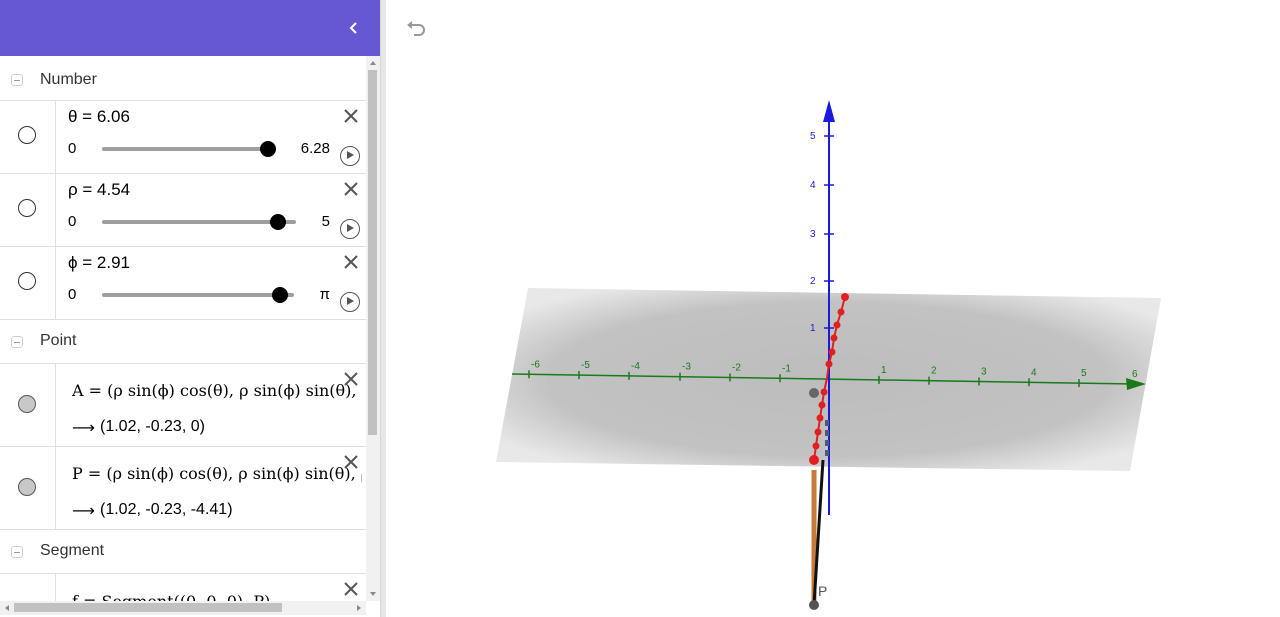 This screenshot has height=617, width=1280. Describe the element at coordinates (934, 371) in the screenshot. I see `x-tick-label: 2` at that location.